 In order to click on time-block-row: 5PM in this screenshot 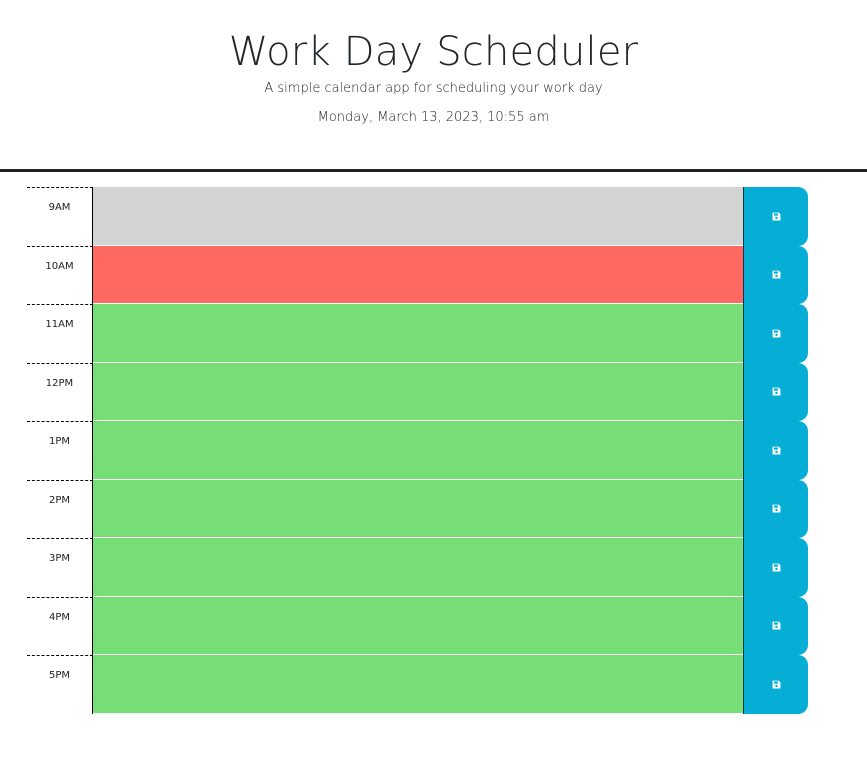, I will do `click(417, 684)`.